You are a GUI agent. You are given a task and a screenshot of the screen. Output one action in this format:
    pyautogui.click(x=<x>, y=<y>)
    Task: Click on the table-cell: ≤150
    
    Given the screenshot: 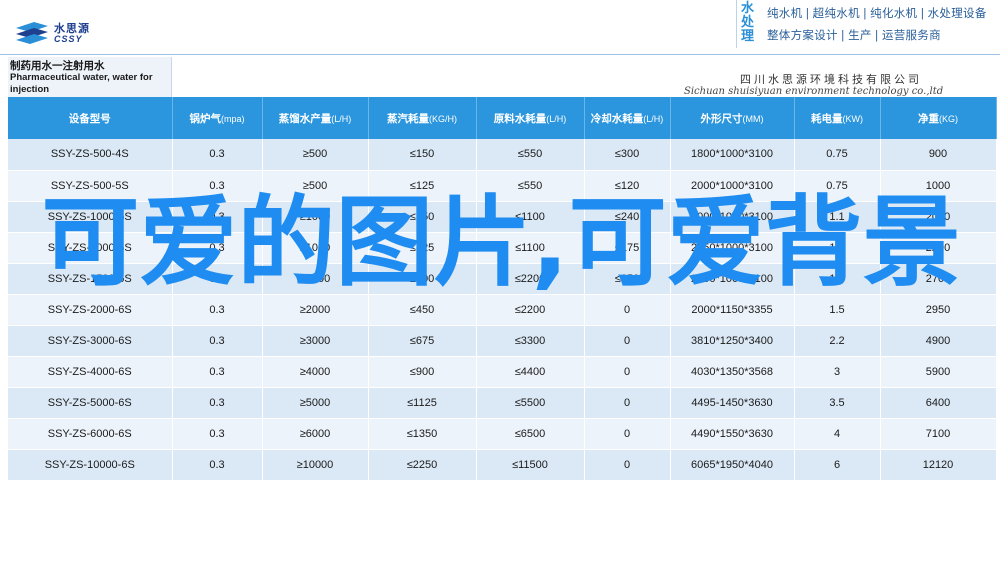 What is the action you would take?
    pyautogui.click(x=422, y=155)
    